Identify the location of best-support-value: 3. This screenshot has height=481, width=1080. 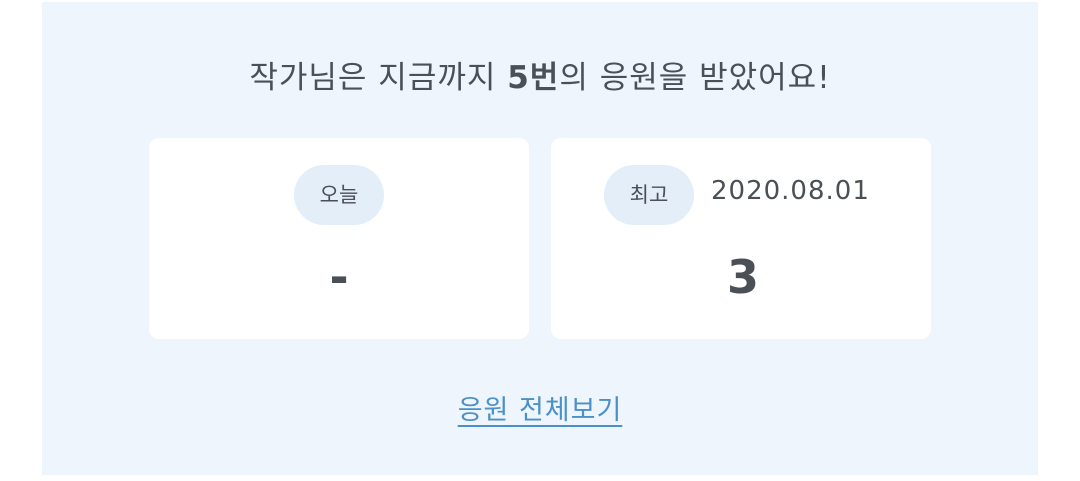
(742, 277).